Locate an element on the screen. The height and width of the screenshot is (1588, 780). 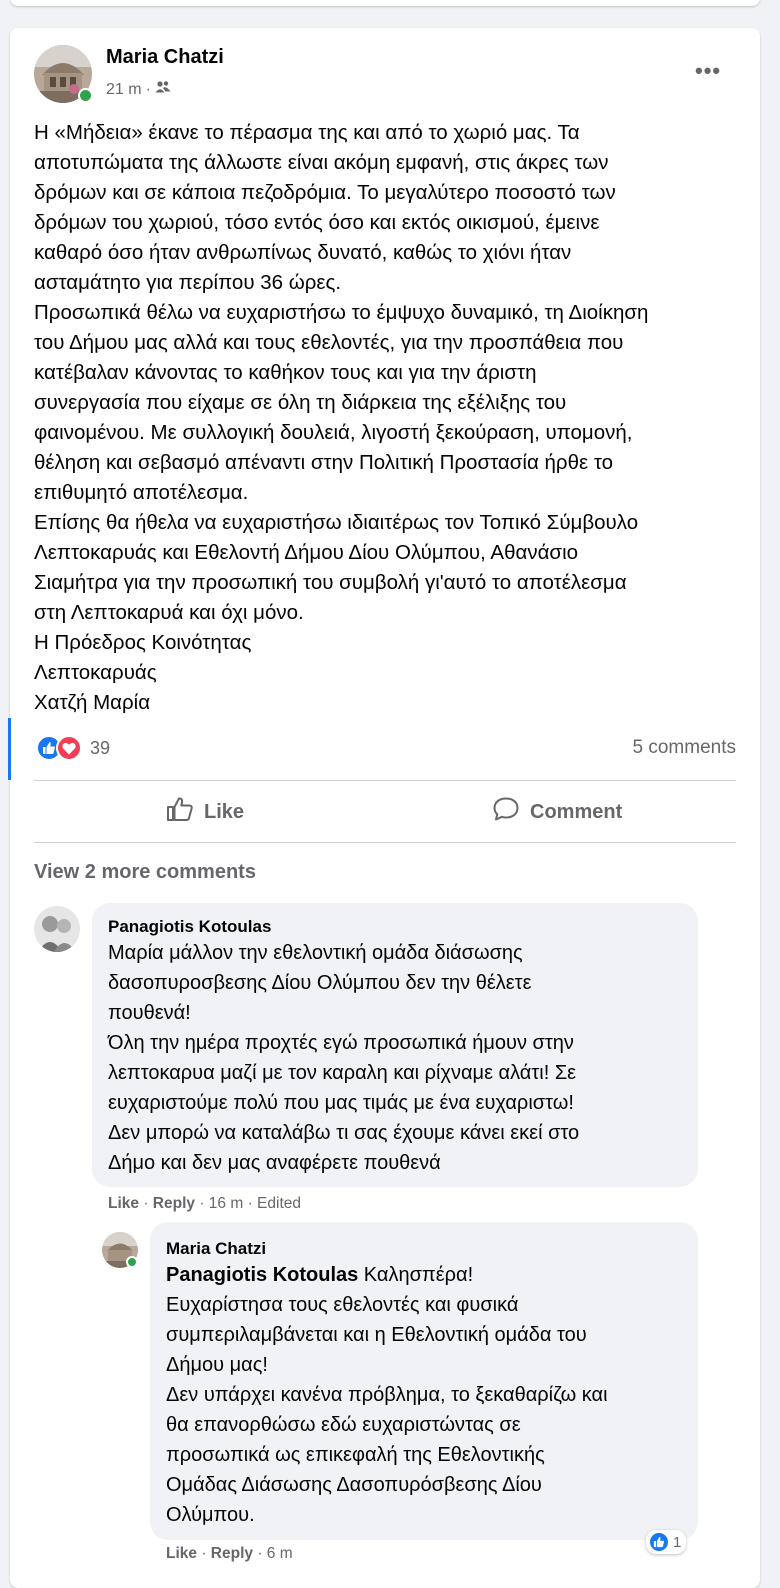
reply-reaction-count: 1 is located at coordinates (677, 1542).